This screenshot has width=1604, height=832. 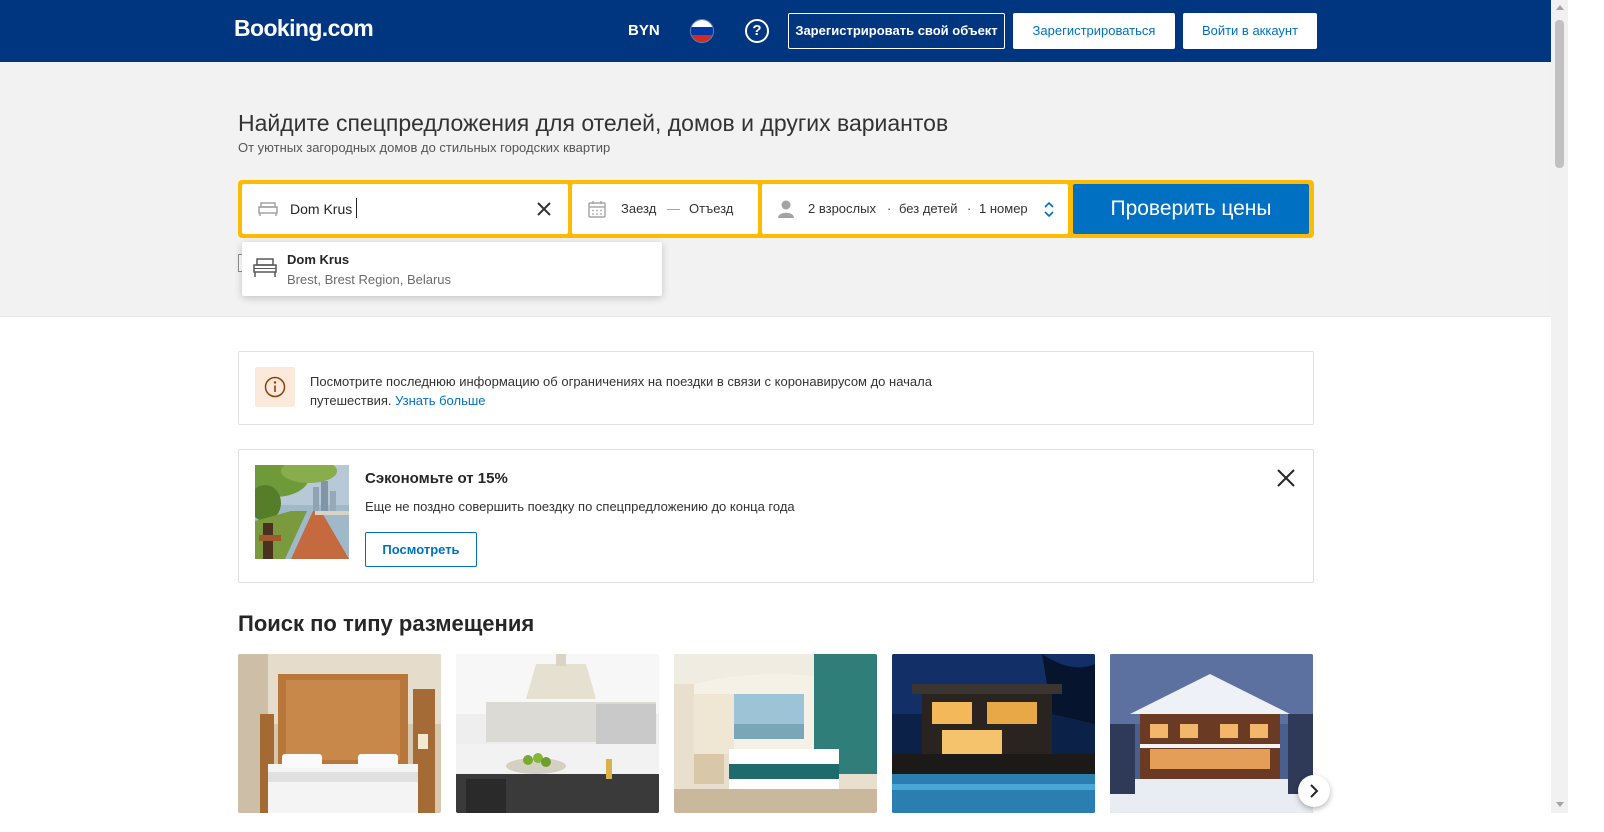 I want to click on chevron-right-icon, so click(x=1314, y=791).